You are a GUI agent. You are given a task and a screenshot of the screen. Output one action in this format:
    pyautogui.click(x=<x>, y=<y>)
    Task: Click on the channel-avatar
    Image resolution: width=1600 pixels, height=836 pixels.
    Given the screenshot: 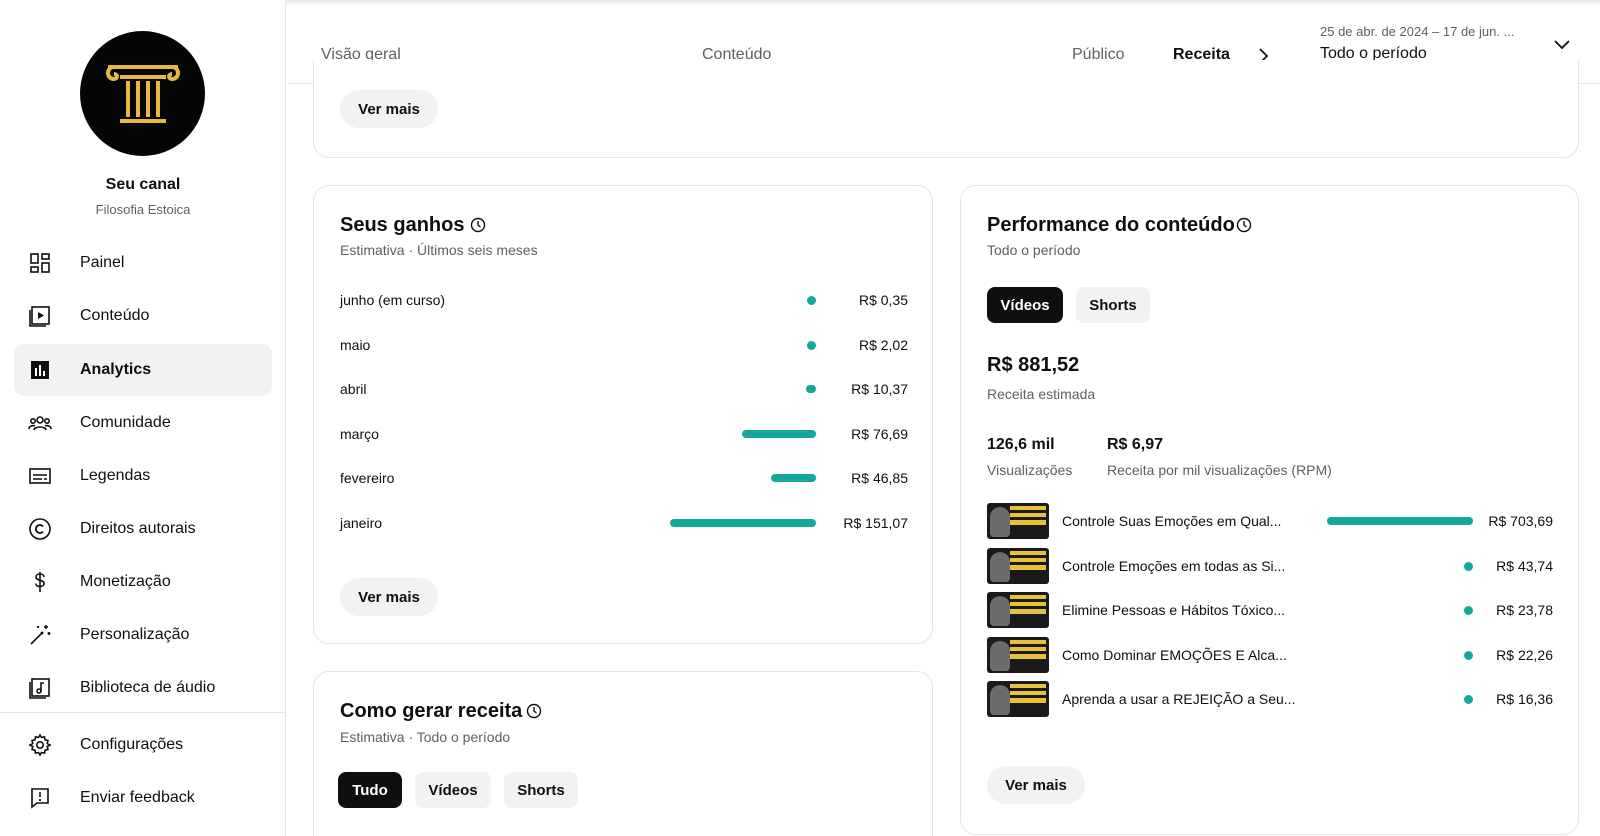 What is the action you would take?
    pyautogui.click(x=142, y=93)
    